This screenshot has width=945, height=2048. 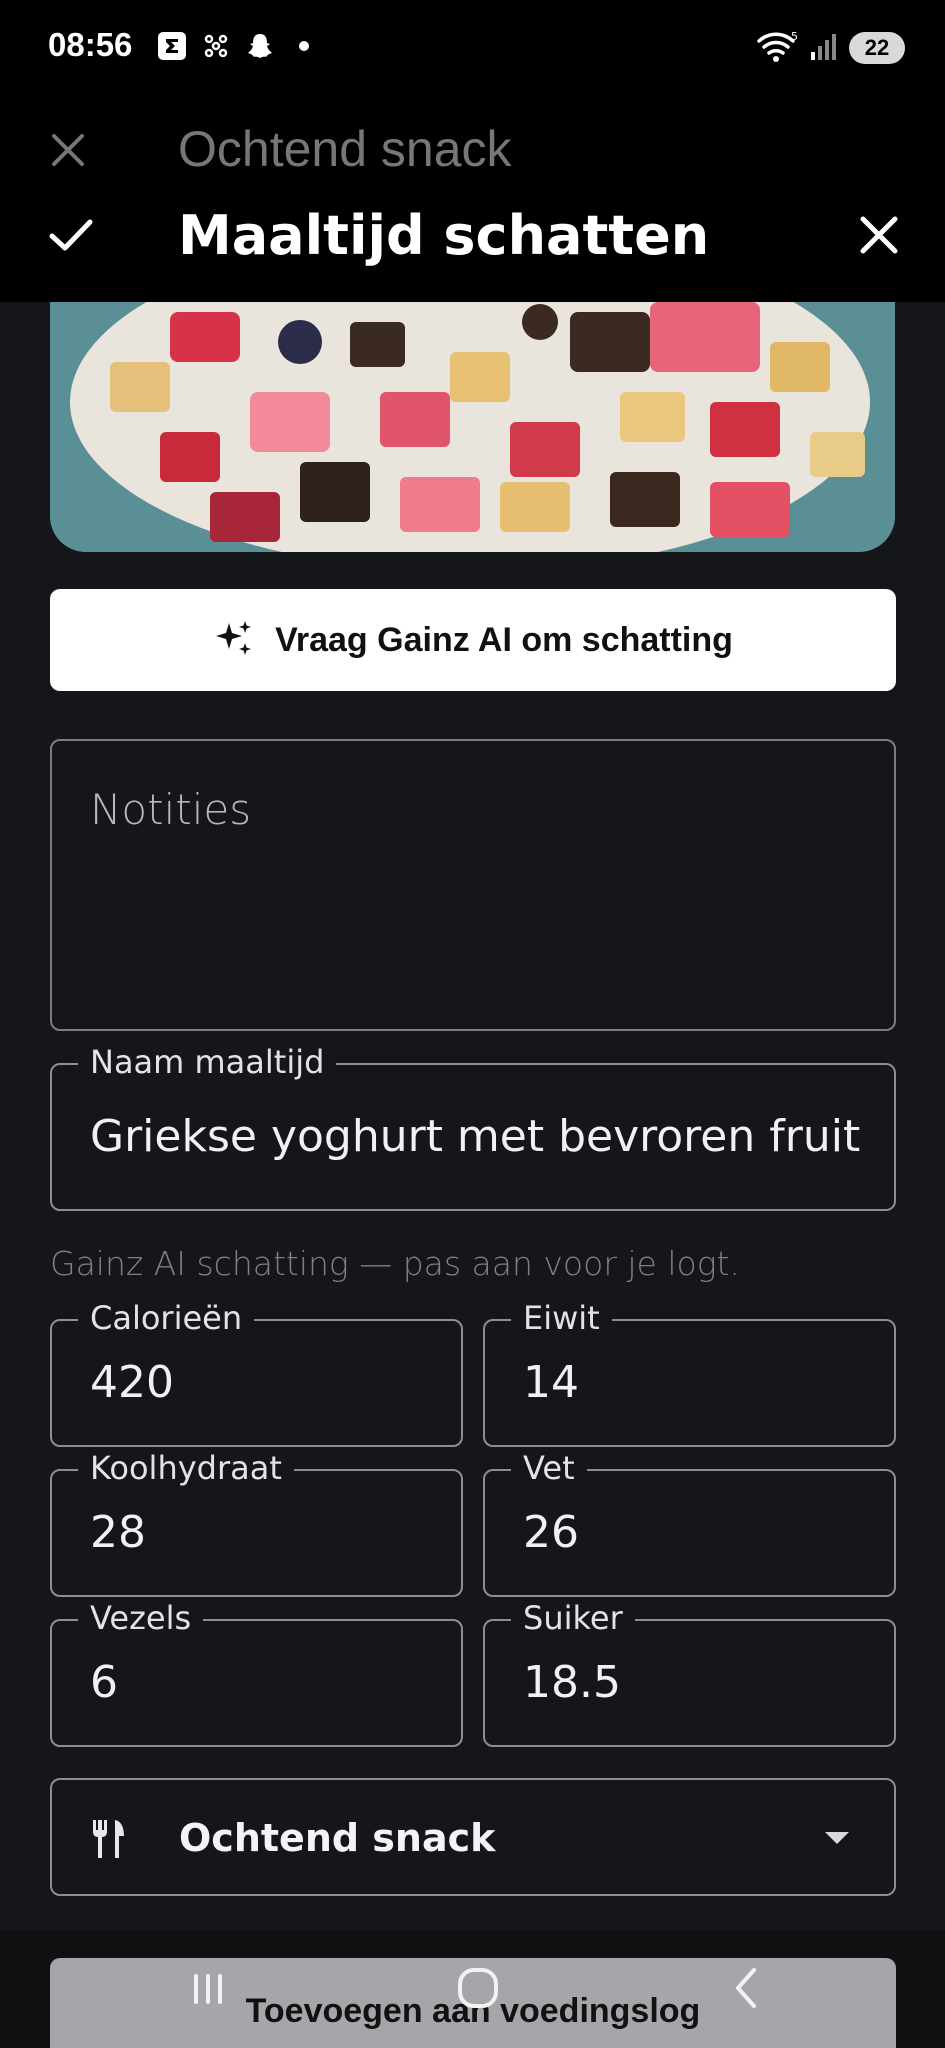 What do you see at coordinates (337, 1838) in the screenshot?
I see `meal-type-value: Ochtend snack` at bounding box center [337, 1838].